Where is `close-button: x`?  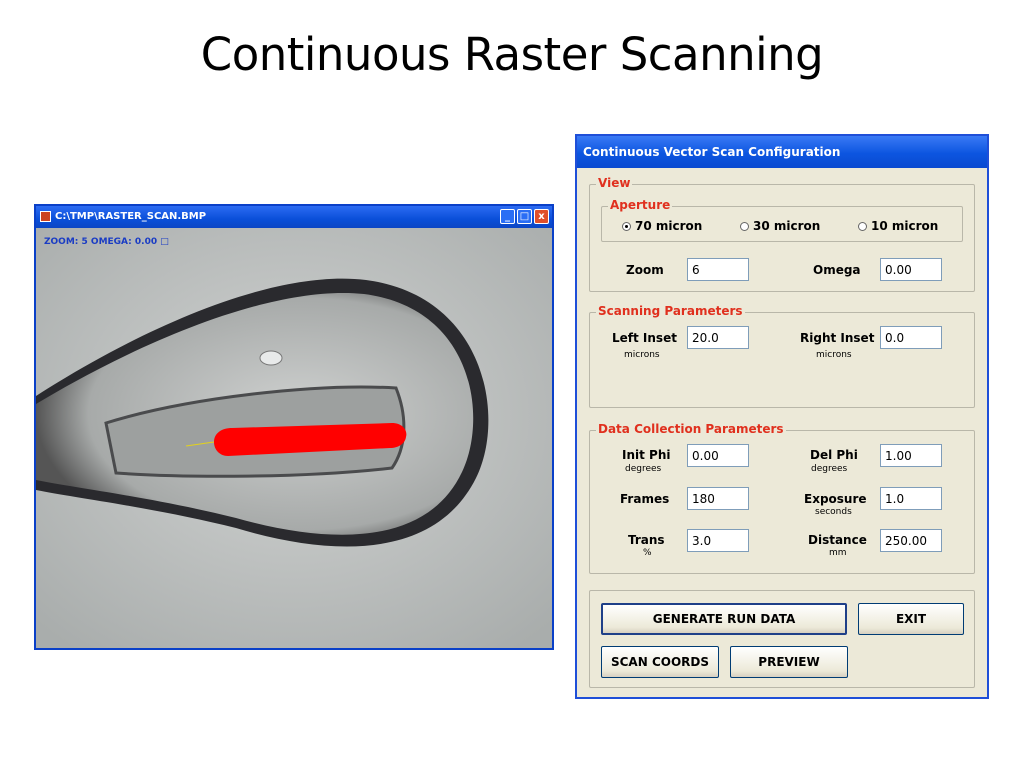
close-button: x is located at coordinates (541, 216).